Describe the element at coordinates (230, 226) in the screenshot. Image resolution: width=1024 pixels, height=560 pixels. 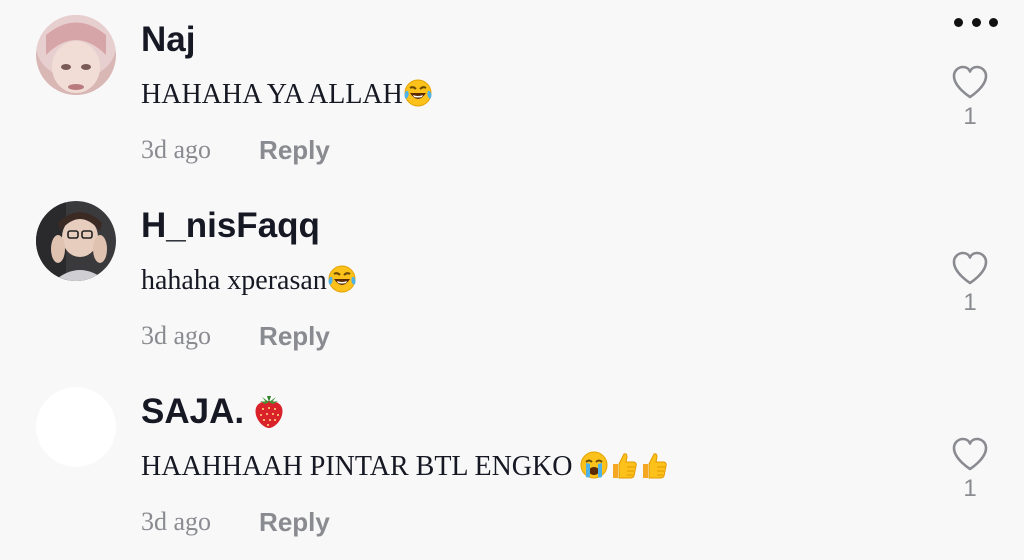
I see `username: H_nisFaqq` at that location.